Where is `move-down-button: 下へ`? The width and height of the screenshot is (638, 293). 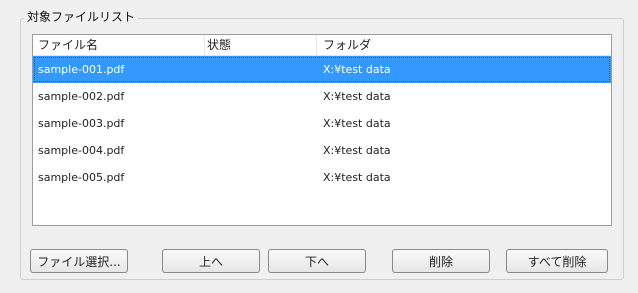 move-down-button: 下へ is located at coordinates (317, 261).